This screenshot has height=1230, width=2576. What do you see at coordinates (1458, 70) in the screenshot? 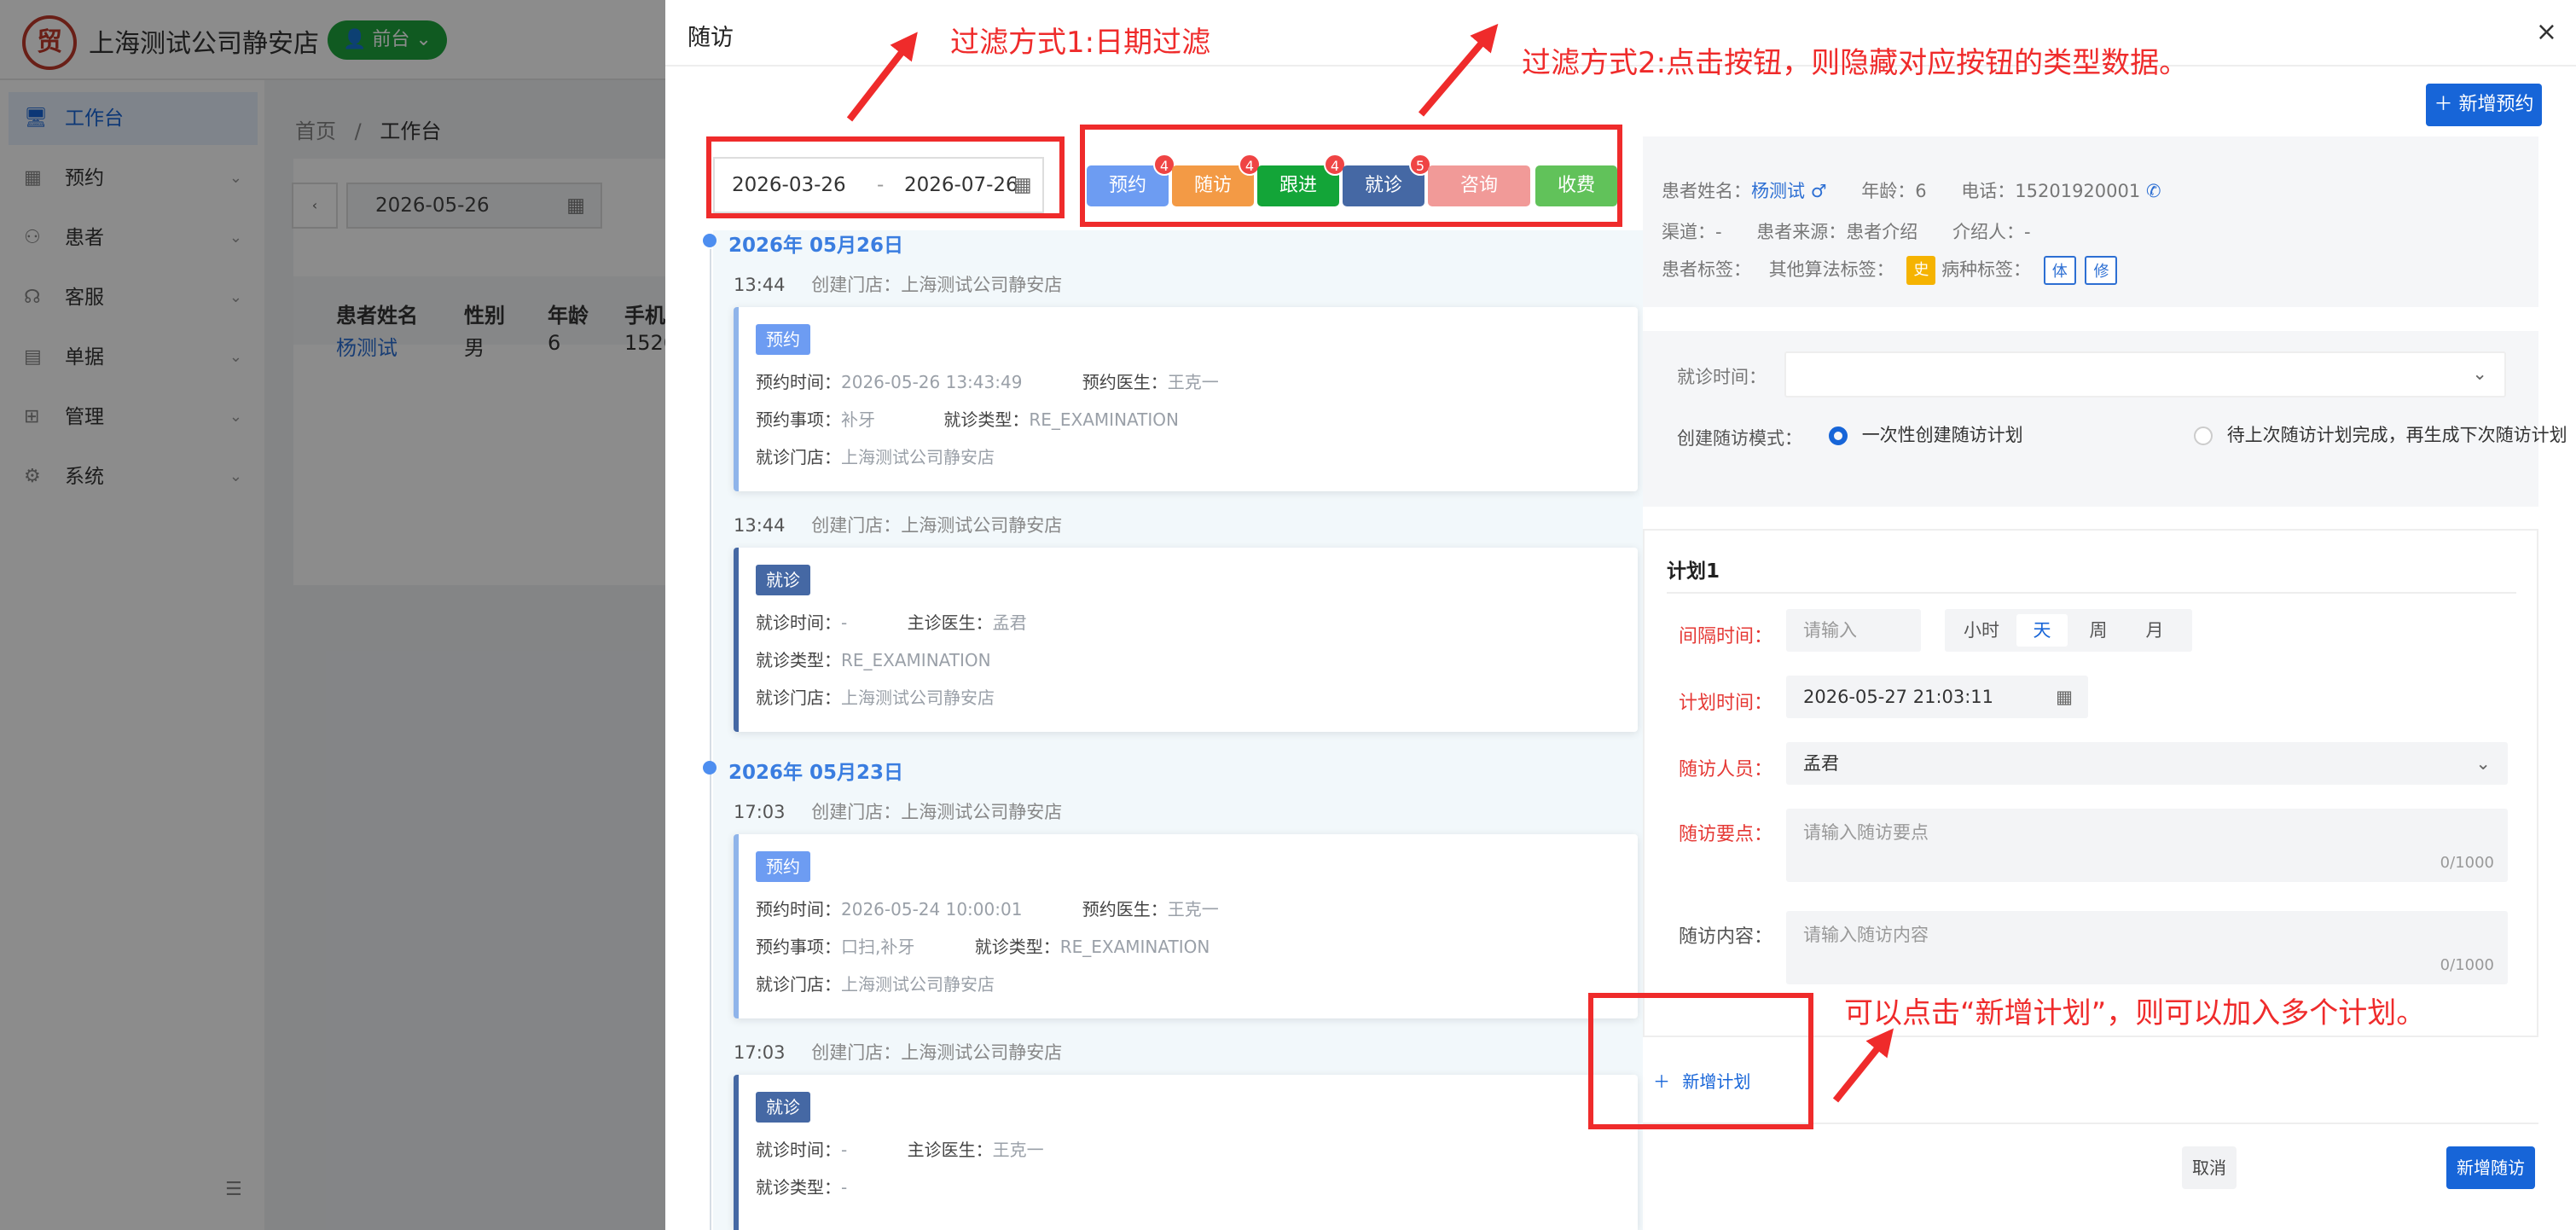
I see `arrow-to-button-filter` at bounding box center [1458, 70].